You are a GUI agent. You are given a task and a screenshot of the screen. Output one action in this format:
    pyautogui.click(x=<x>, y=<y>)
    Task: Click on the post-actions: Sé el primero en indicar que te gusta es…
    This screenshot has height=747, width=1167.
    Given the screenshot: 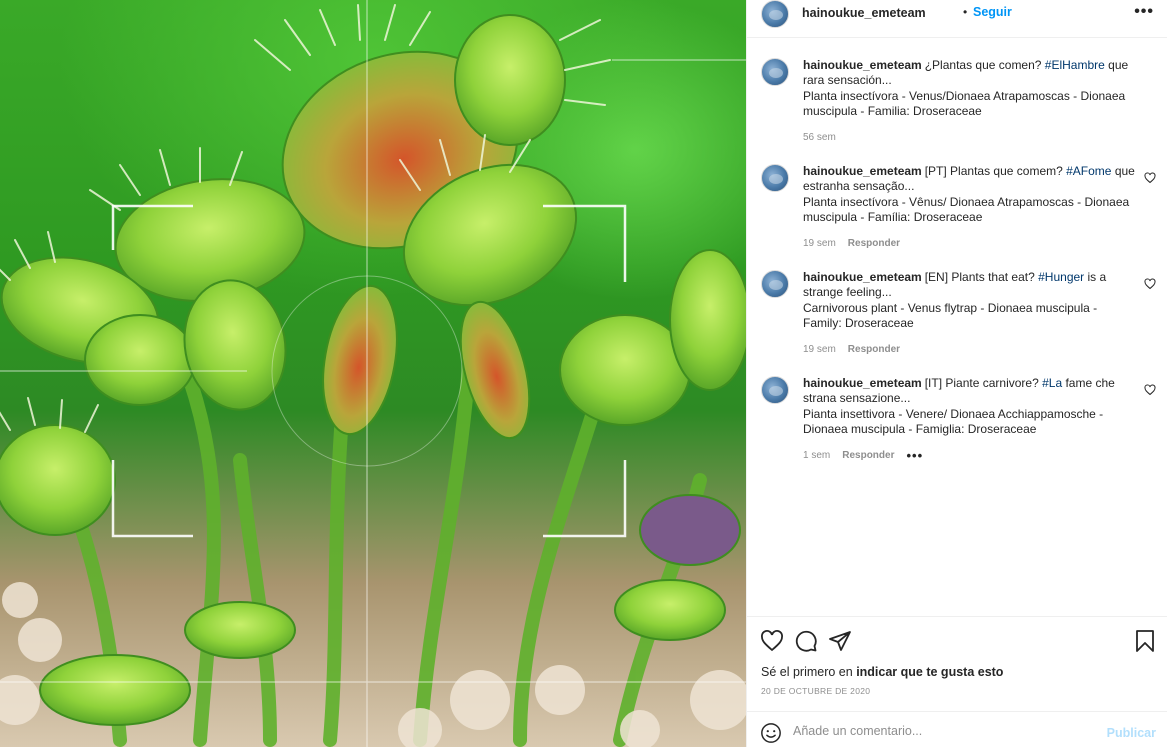 What is the action you would take?
    pyautogui.click(x=957, y=663)
    